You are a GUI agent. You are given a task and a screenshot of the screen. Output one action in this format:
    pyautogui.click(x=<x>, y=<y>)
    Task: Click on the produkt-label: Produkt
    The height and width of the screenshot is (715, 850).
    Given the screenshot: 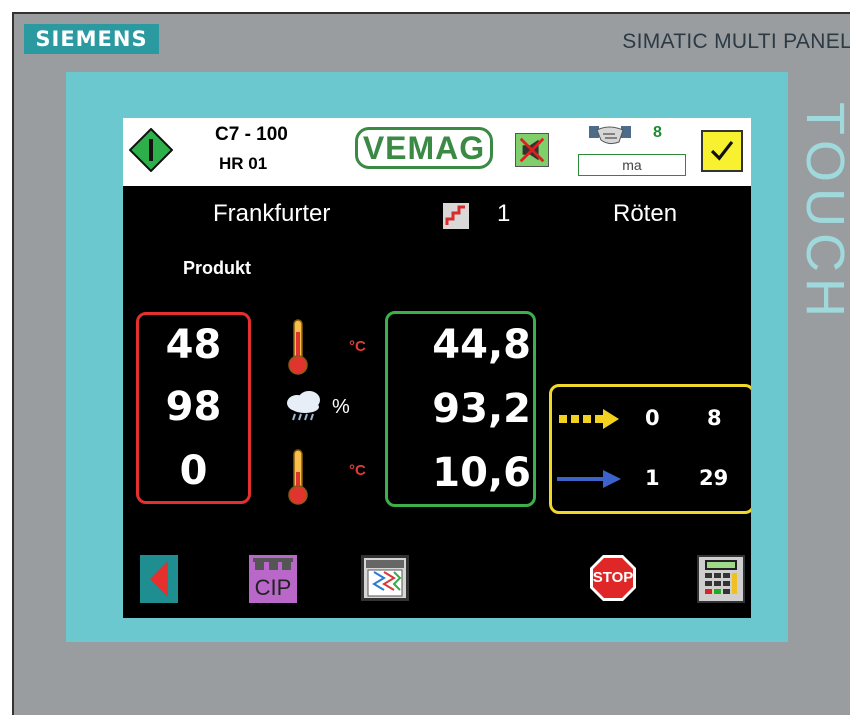 What is the action you would take?
    pyautogui.click(x=217, y=268)
    